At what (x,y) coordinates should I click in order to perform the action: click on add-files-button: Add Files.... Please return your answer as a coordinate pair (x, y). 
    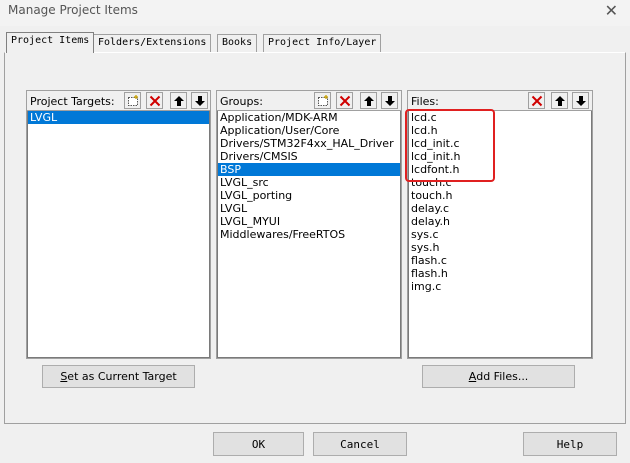
    Looking at the image, I should click on (498, 376).